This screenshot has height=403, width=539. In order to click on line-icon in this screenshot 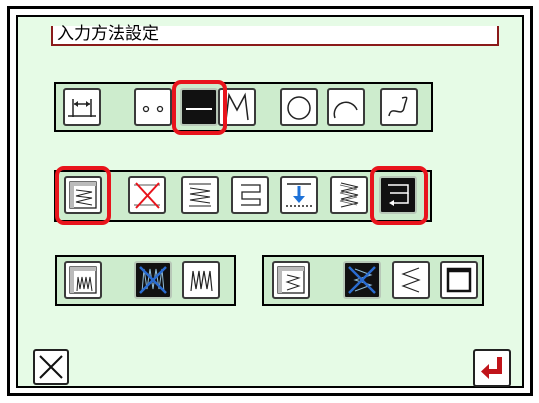, I will do `click(199, 109)`.